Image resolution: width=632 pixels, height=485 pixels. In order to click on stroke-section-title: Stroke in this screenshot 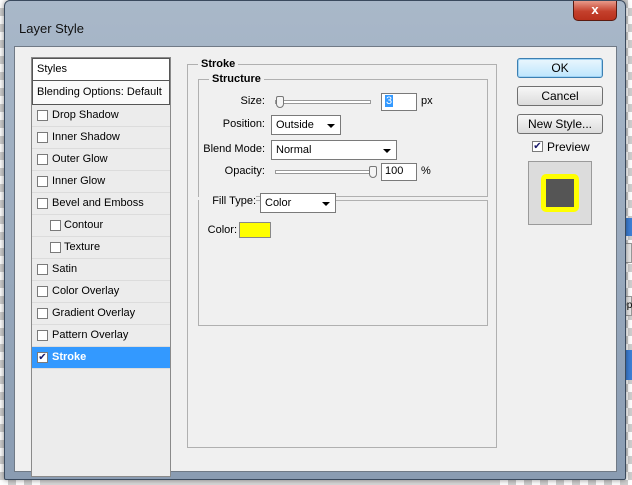, I will do `click(218, 64)`.